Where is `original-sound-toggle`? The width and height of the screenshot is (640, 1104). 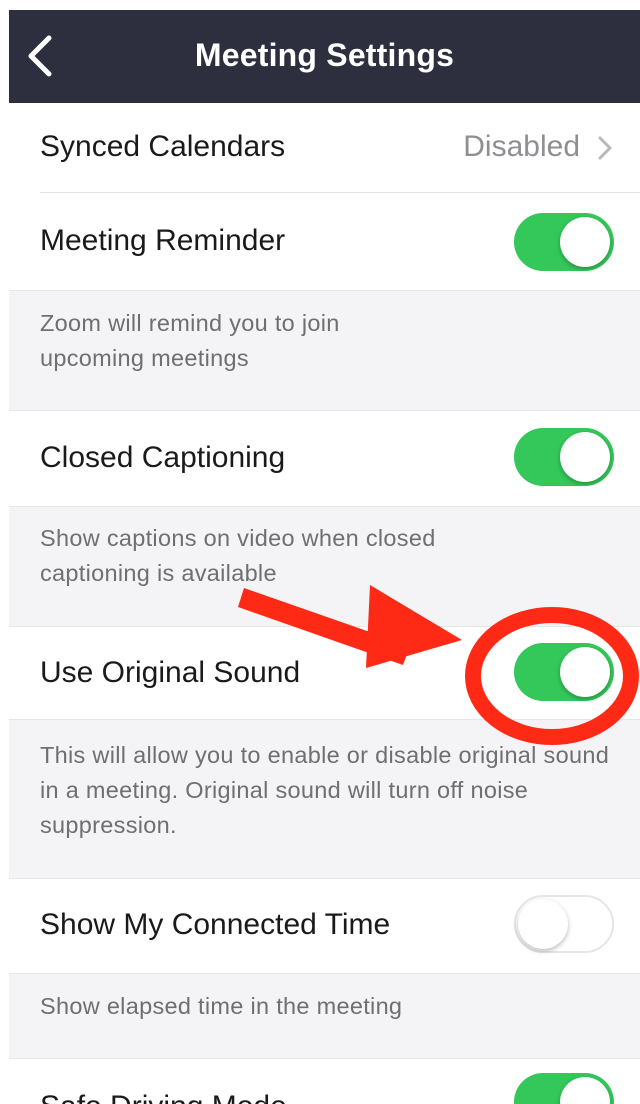 original-sound-toggle is located at coordinates (564, 672).